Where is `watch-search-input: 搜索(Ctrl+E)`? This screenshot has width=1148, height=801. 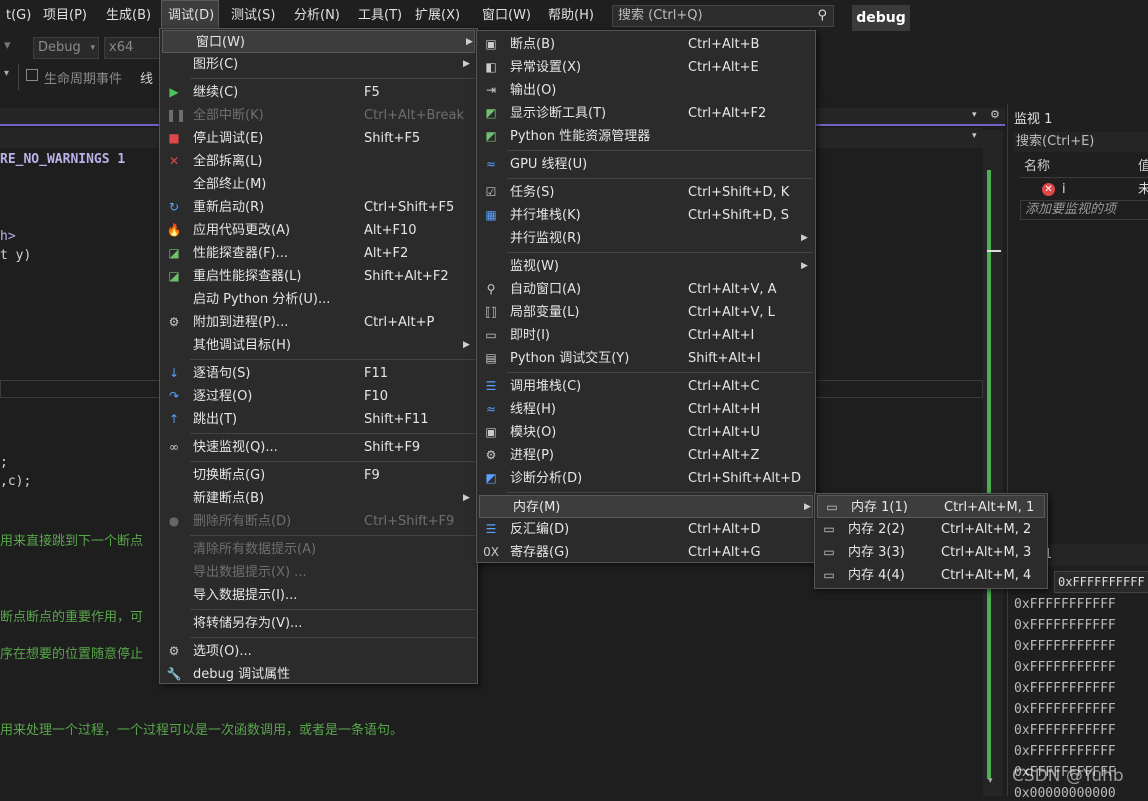 watch-search-input: 搜索(Ctrl+E) is located at coordinates (1081, 142).